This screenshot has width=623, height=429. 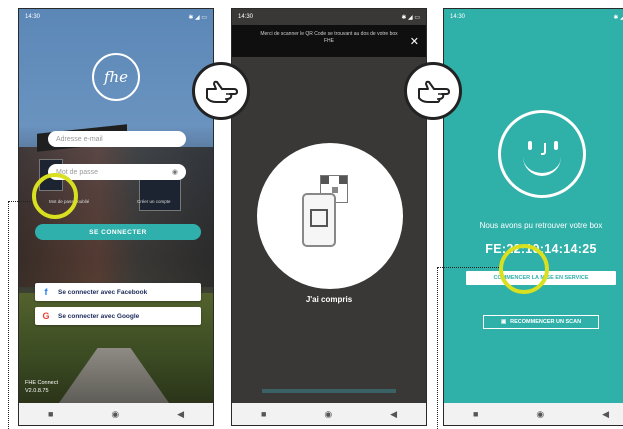 I want to click on app-name: FHE Connect, so click(x=42, y=383).